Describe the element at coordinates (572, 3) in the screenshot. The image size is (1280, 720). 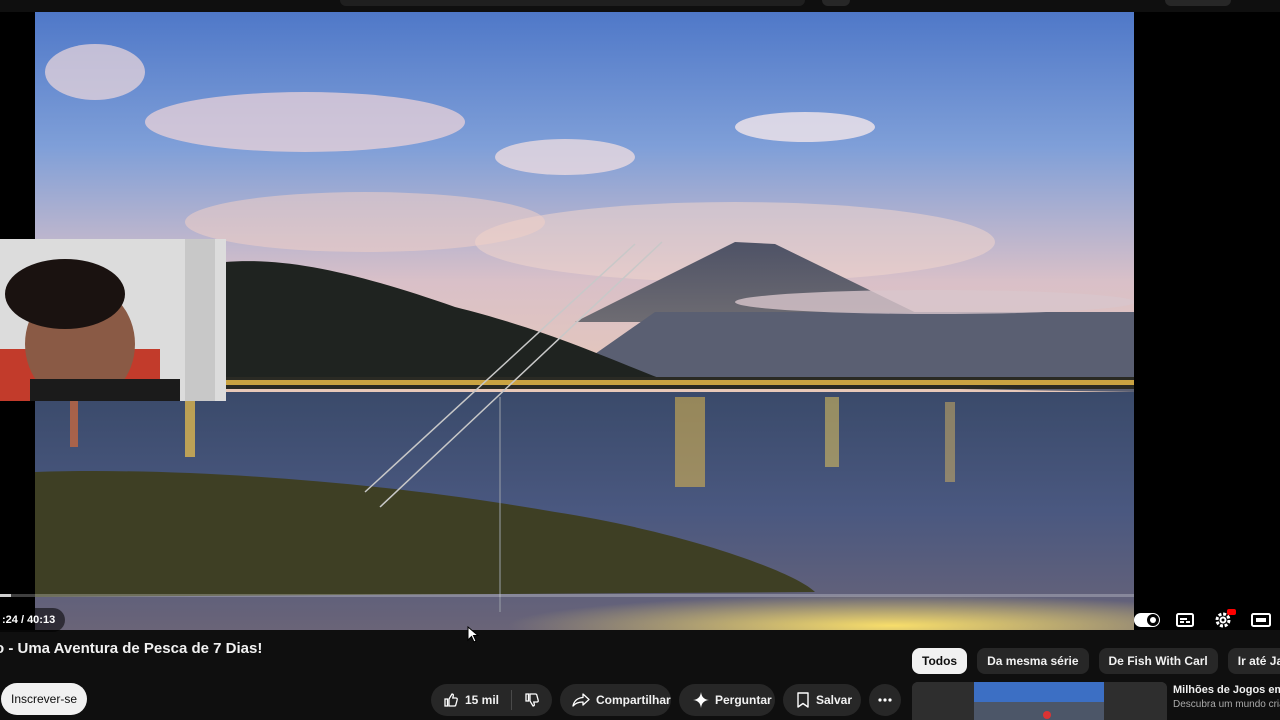
I see `search-bar-edge` at that location.